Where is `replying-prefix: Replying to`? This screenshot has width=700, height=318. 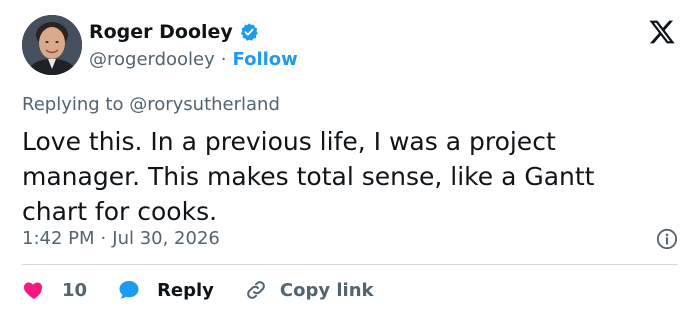
replying-prefix: Replying to is located at coordinates (73, 104).